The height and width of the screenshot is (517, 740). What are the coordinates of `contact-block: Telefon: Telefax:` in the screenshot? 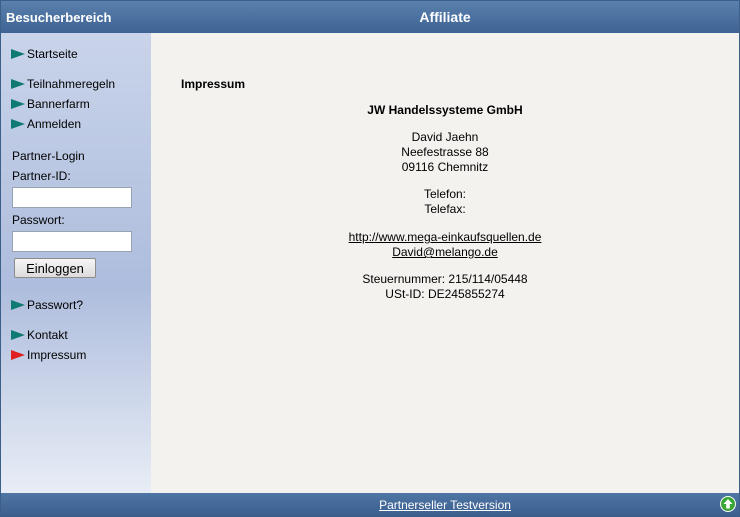 It's located at (445, 202).